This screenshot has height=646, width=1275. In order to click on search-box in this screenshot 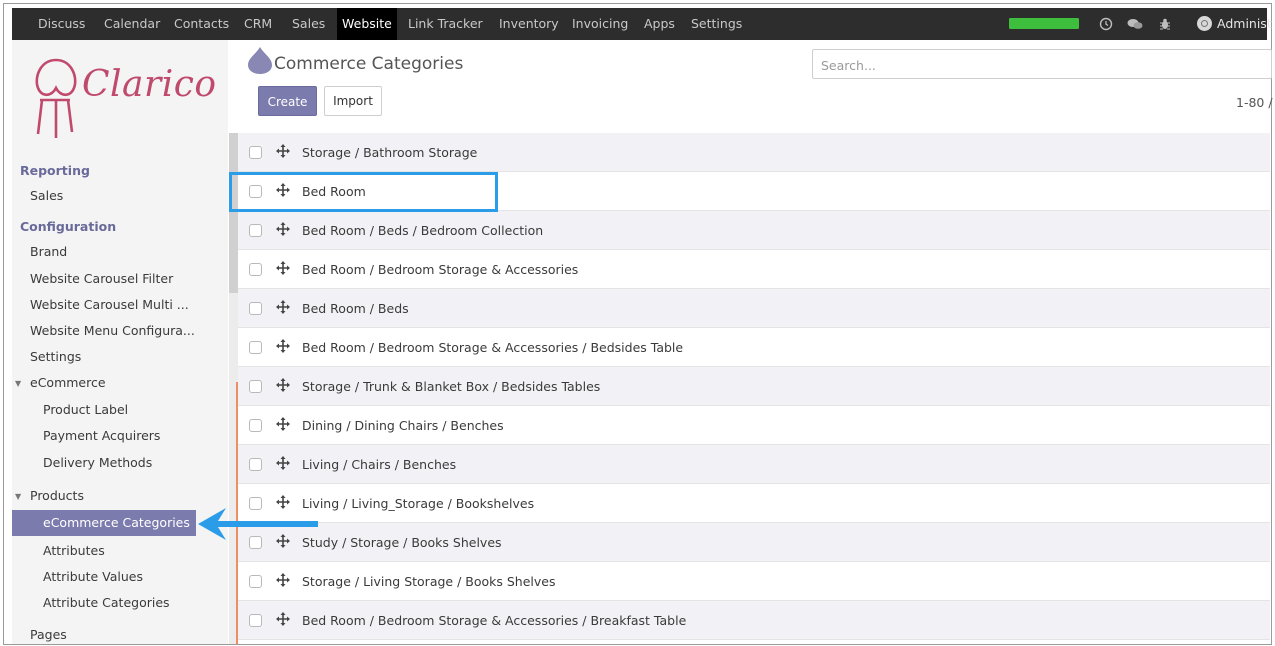, I will do `click(1043, 64)`.